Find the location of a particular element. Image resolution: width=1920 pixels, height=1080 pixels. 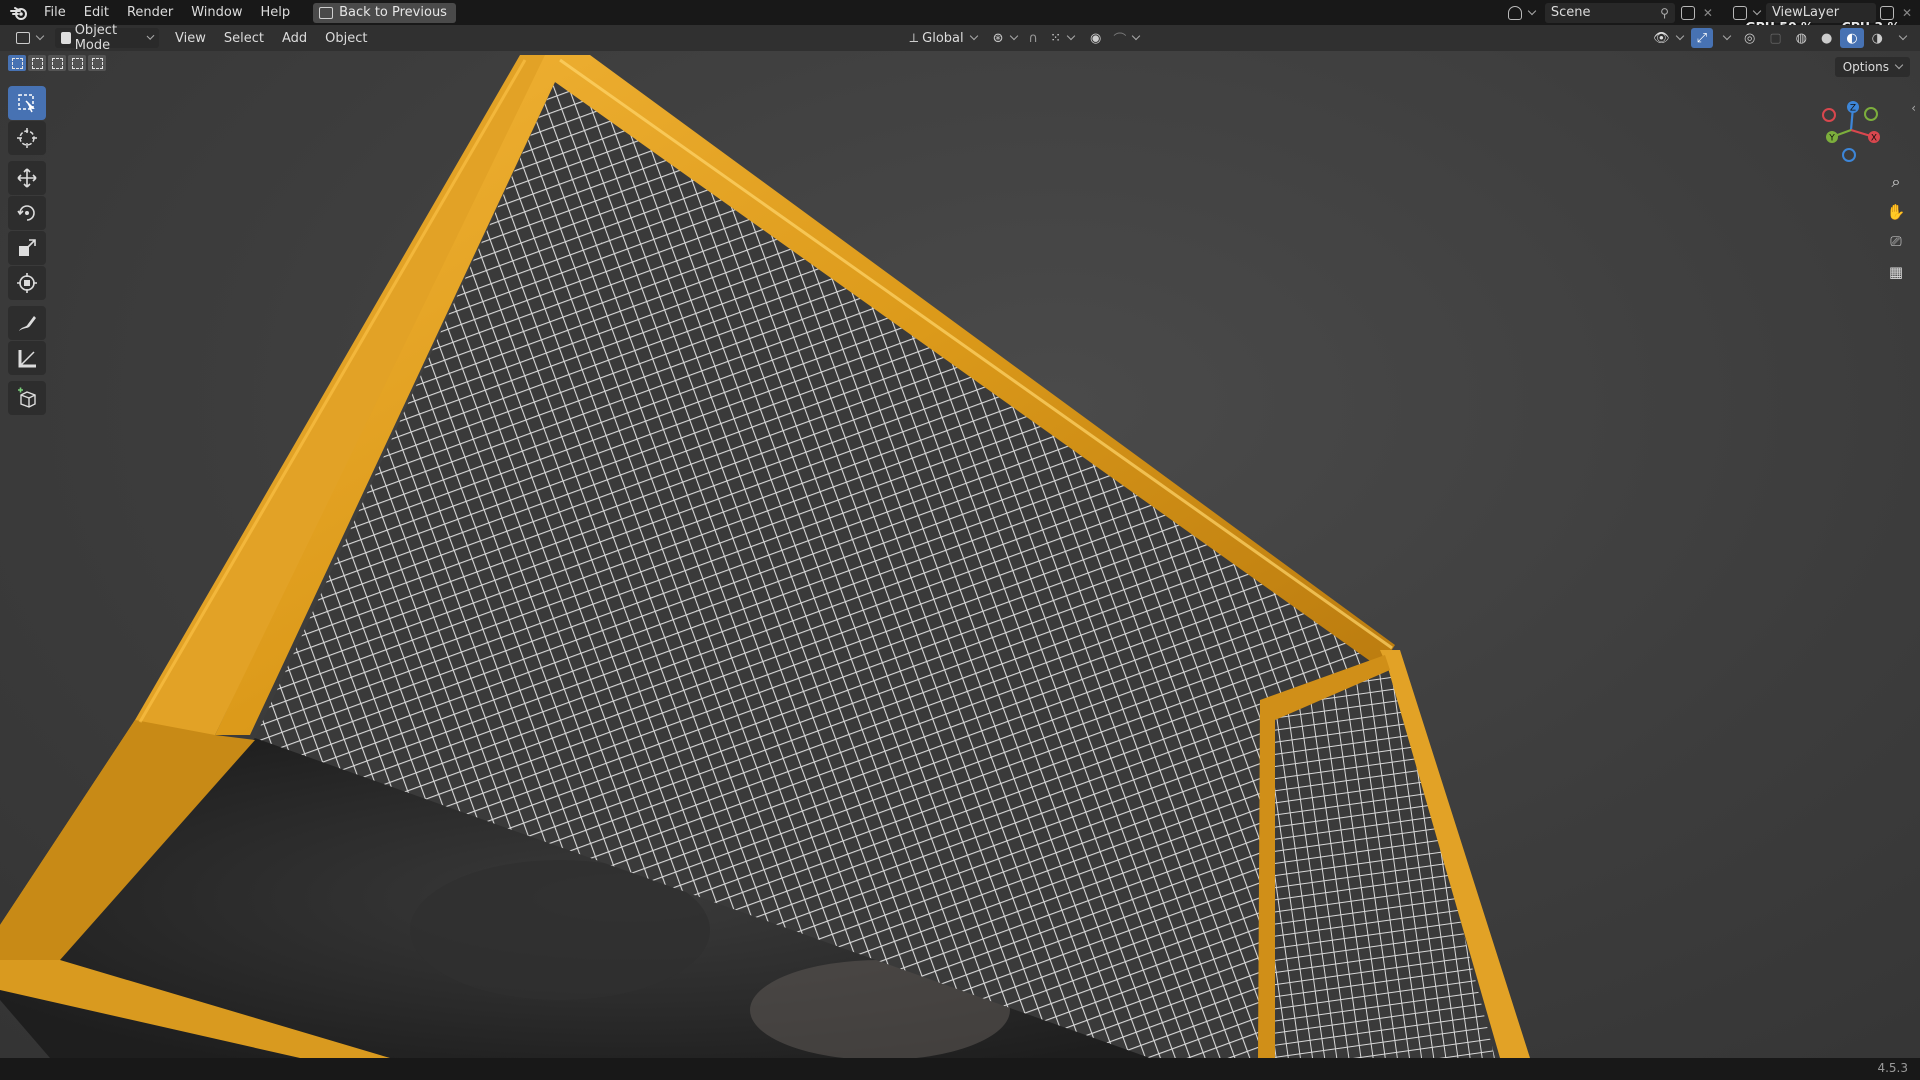

new-scene-icon is located at coordinates (1687, 12).